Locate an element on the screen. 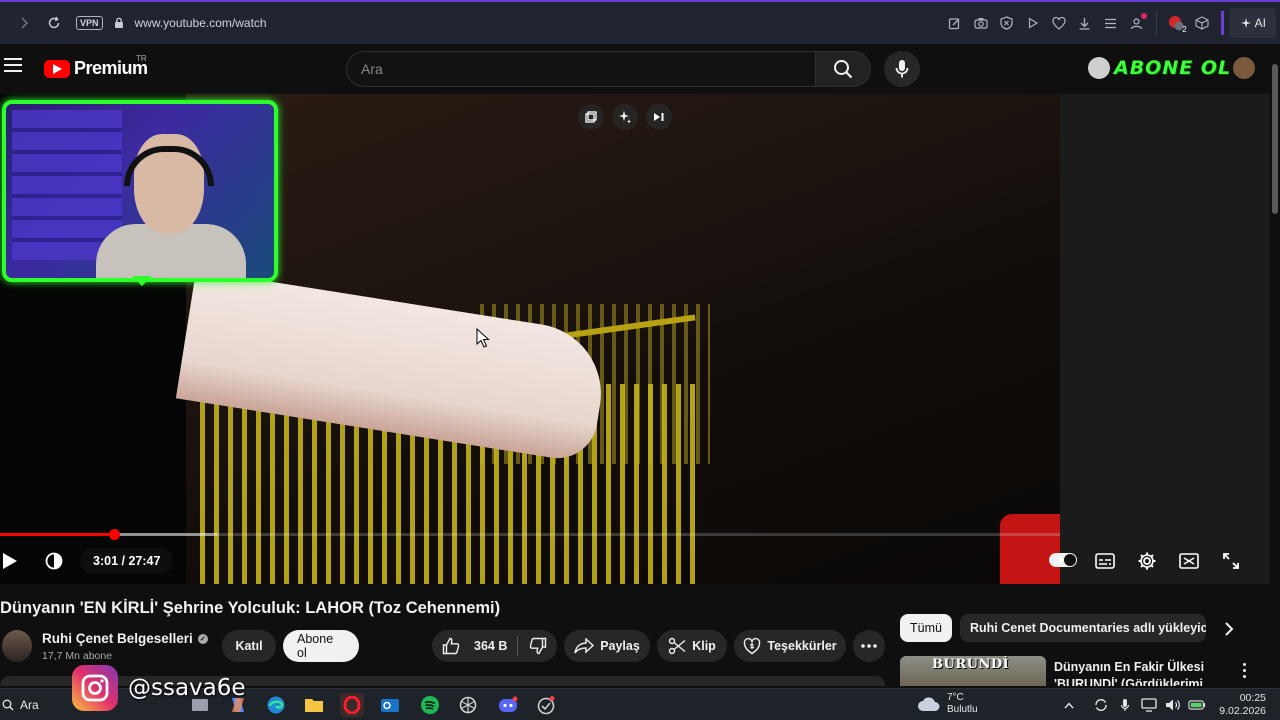  like-button: 364 B is located at coordinates (474, 646).